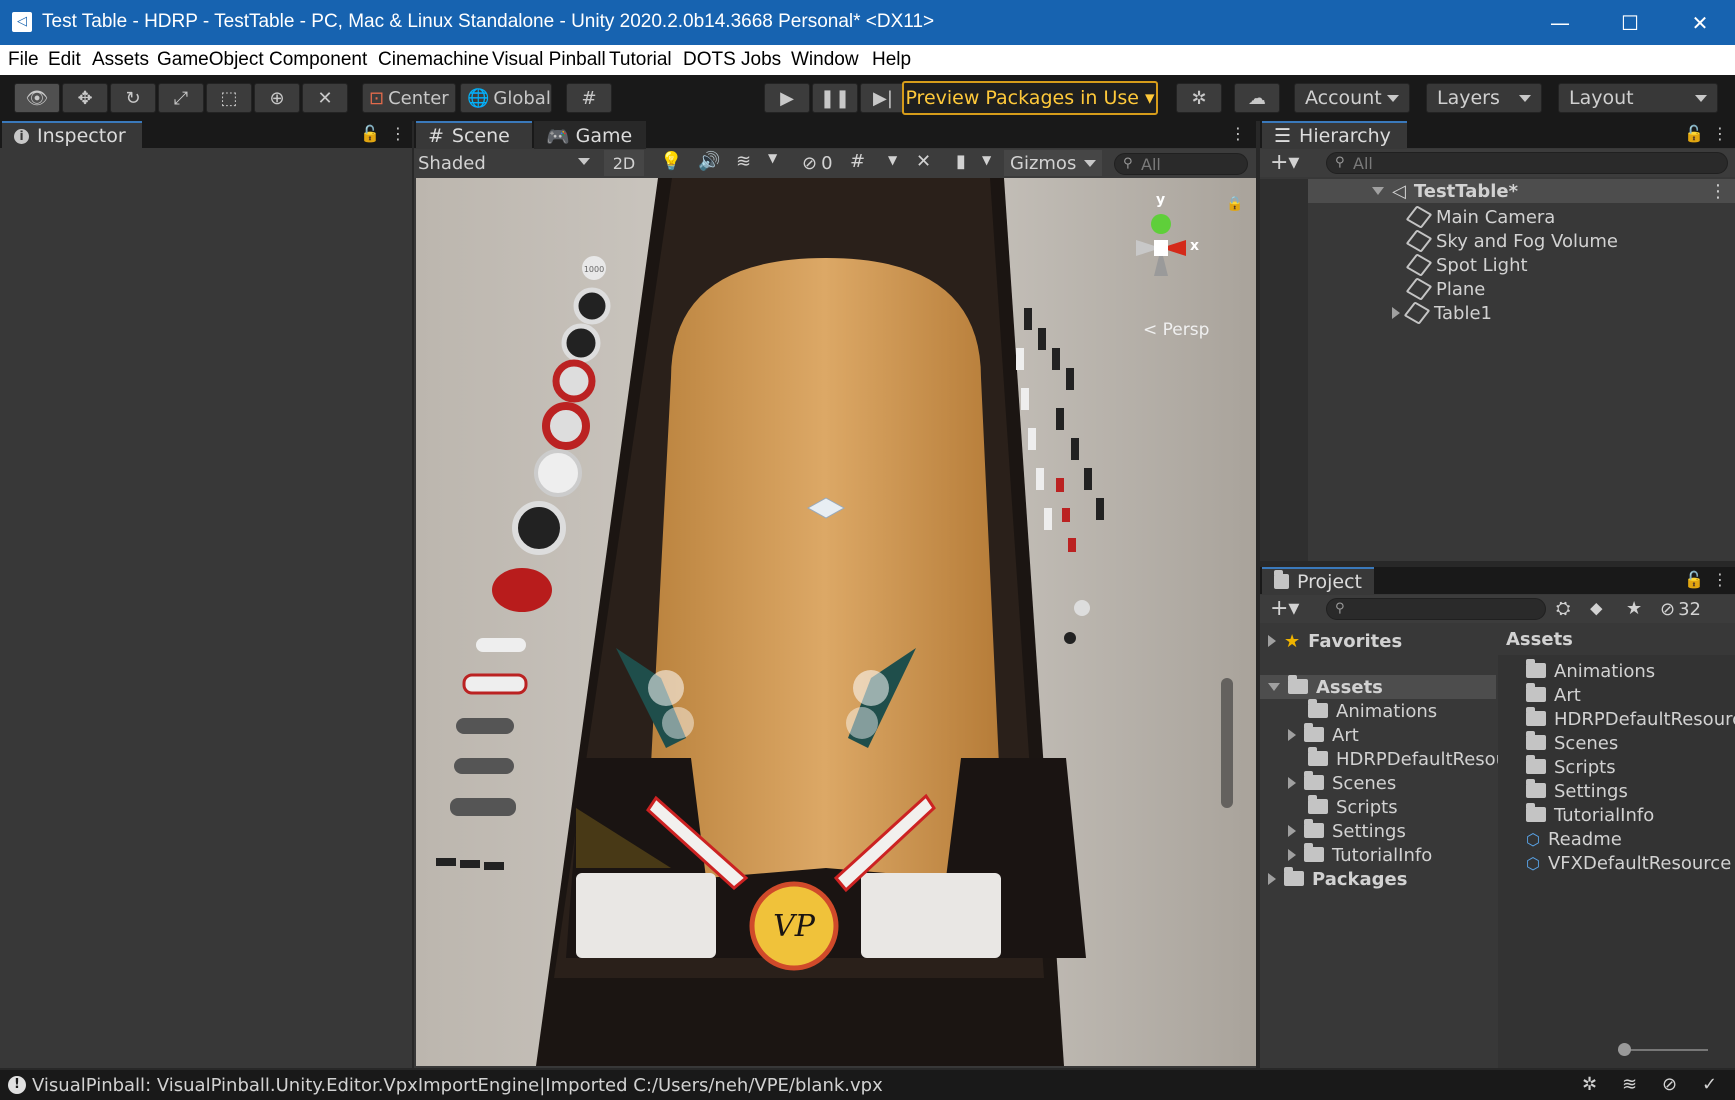  What do you see at coordinates (1572, 742) in the screenshot?
I see `asset-item-scenes: Scenes` at bounding box center [1572, 742].